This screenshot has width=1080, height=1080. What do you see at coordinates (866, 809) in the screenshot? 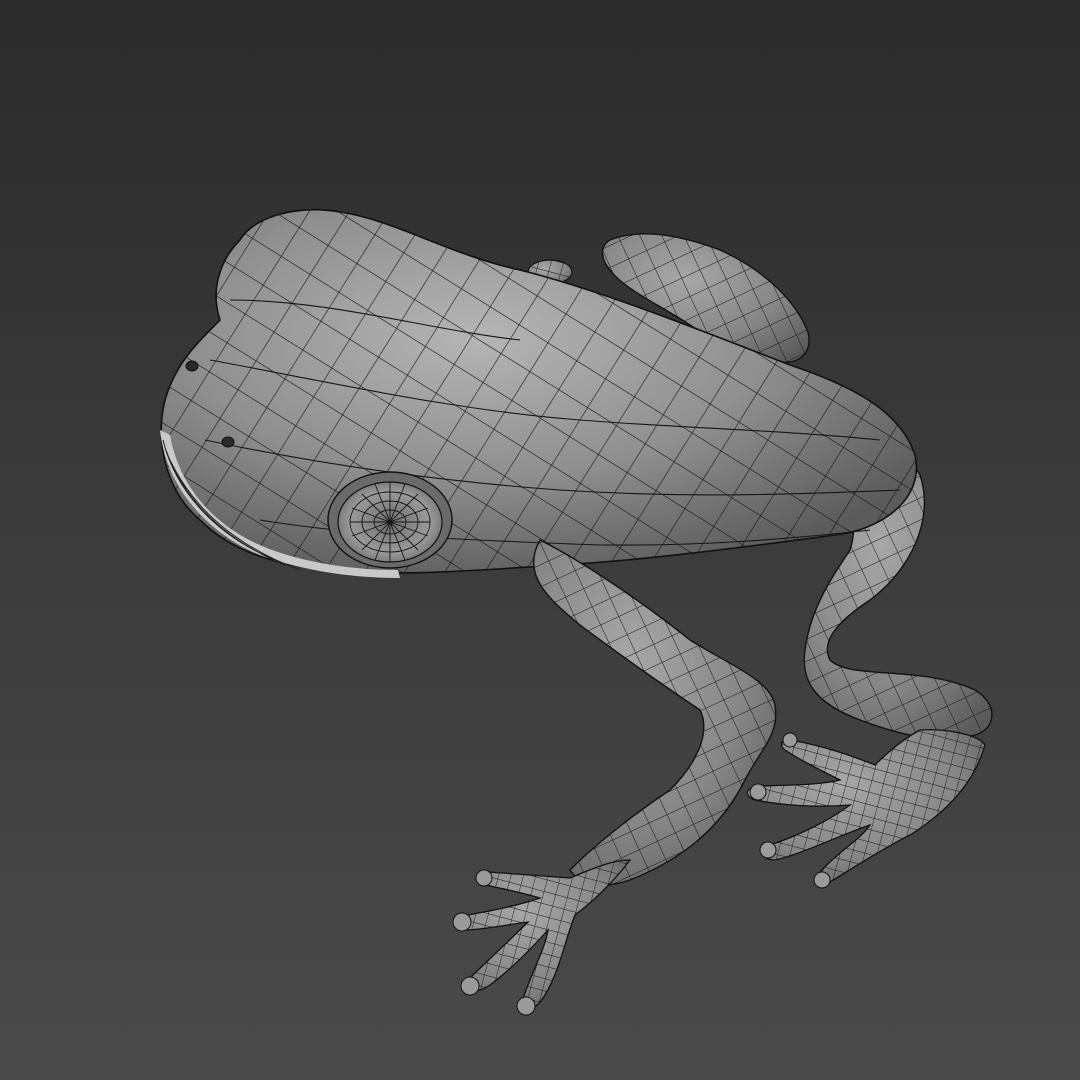
I see `hind-foot` at bounding box center [866, 809].